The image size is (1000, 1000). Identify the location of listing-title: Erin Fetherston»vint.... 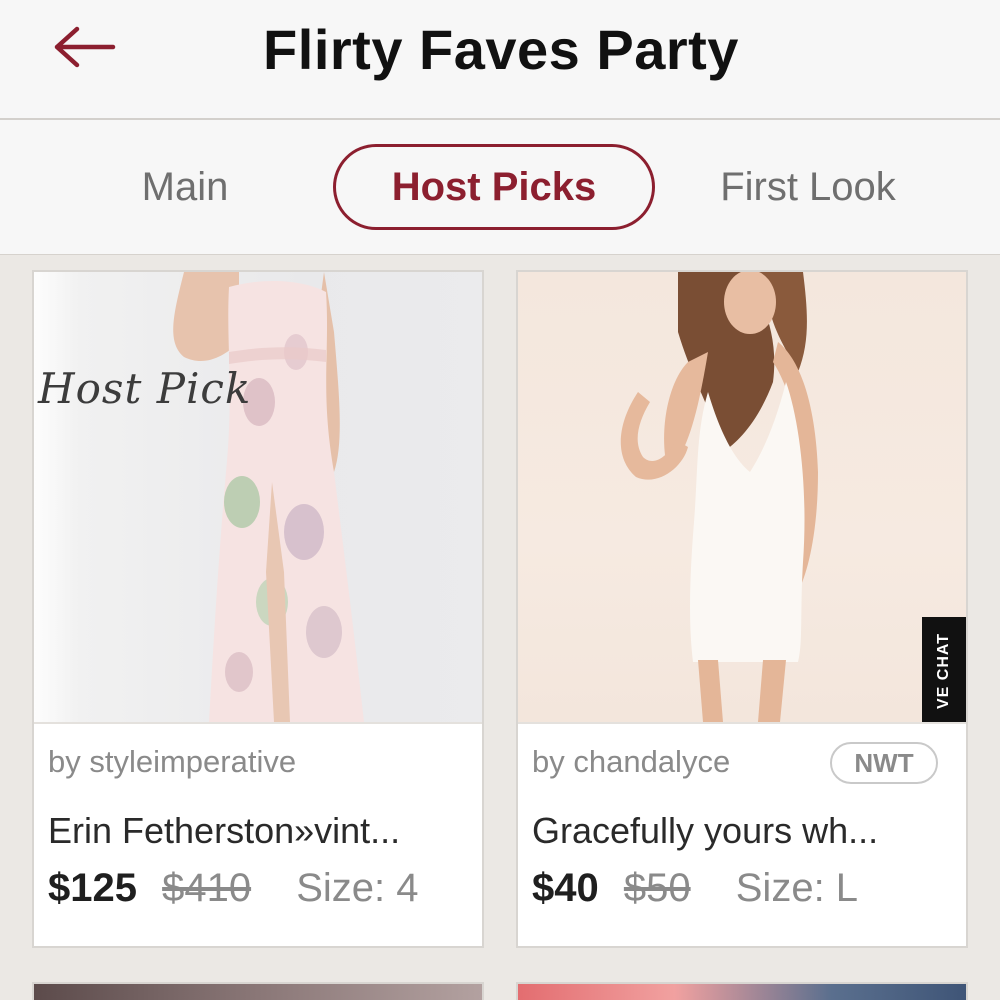
(263, 831).